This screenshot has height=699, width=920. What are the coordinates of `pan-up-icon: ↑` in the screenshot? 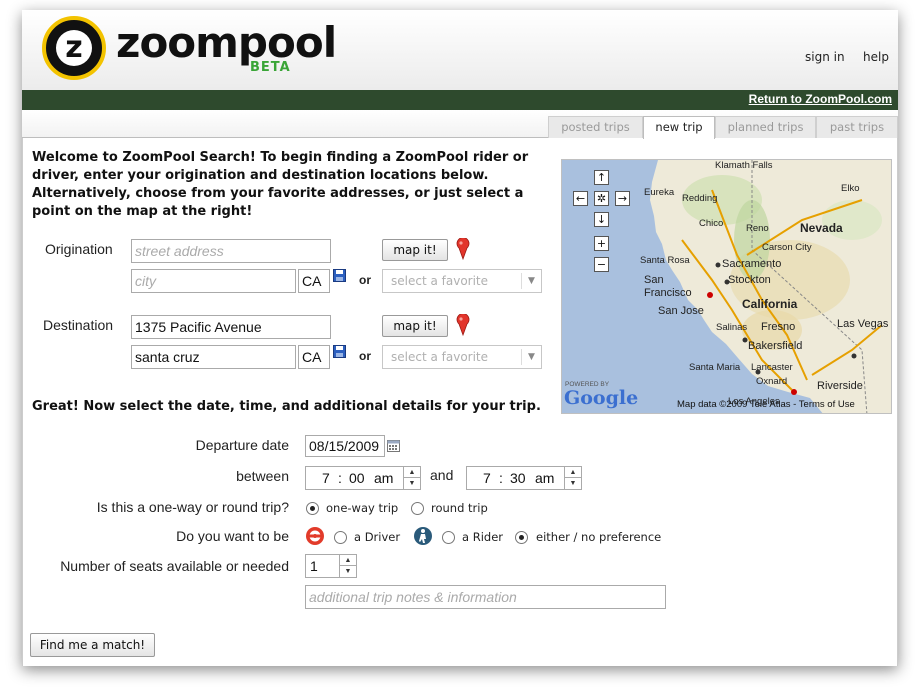 It's located at (601, 177).